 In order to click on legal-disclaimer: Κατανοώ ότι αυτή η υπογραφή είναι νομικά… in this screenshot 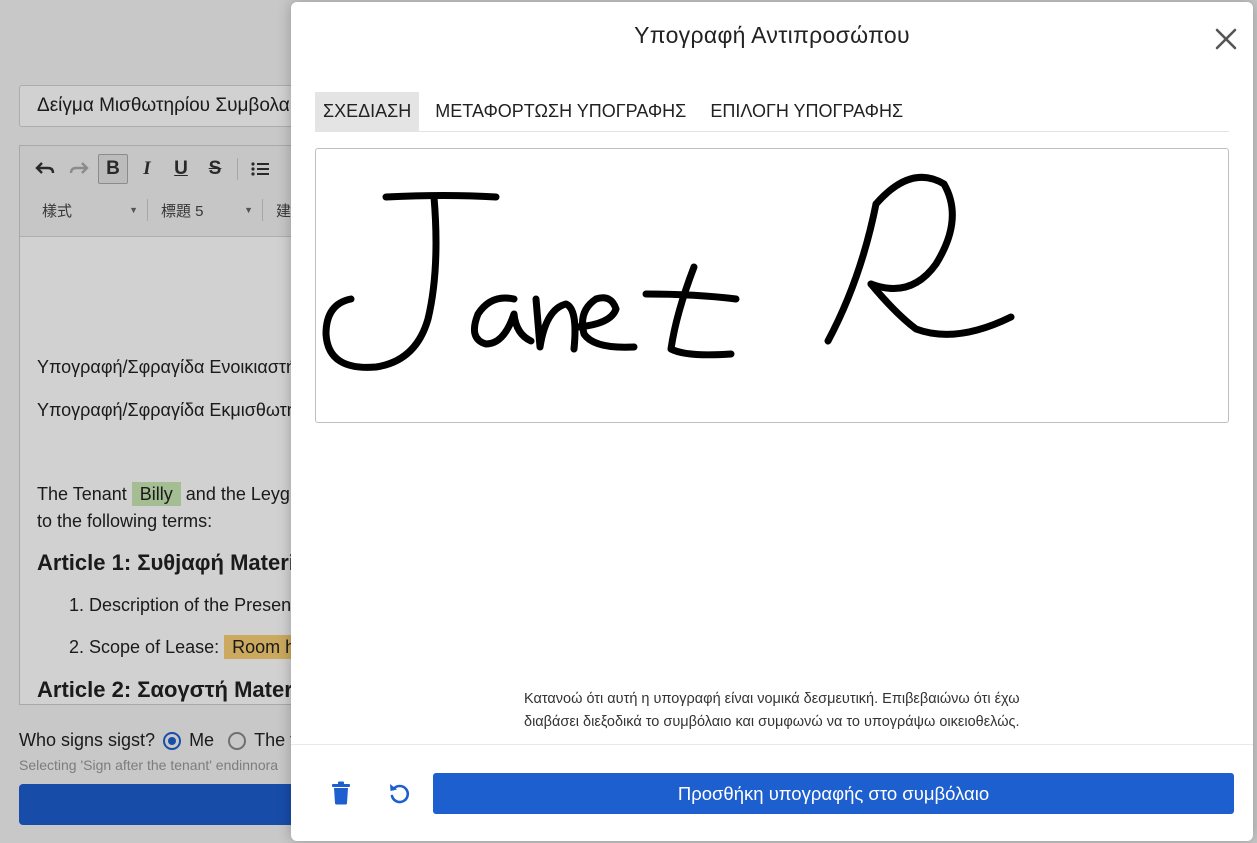, I will do `click(784, 711)`.